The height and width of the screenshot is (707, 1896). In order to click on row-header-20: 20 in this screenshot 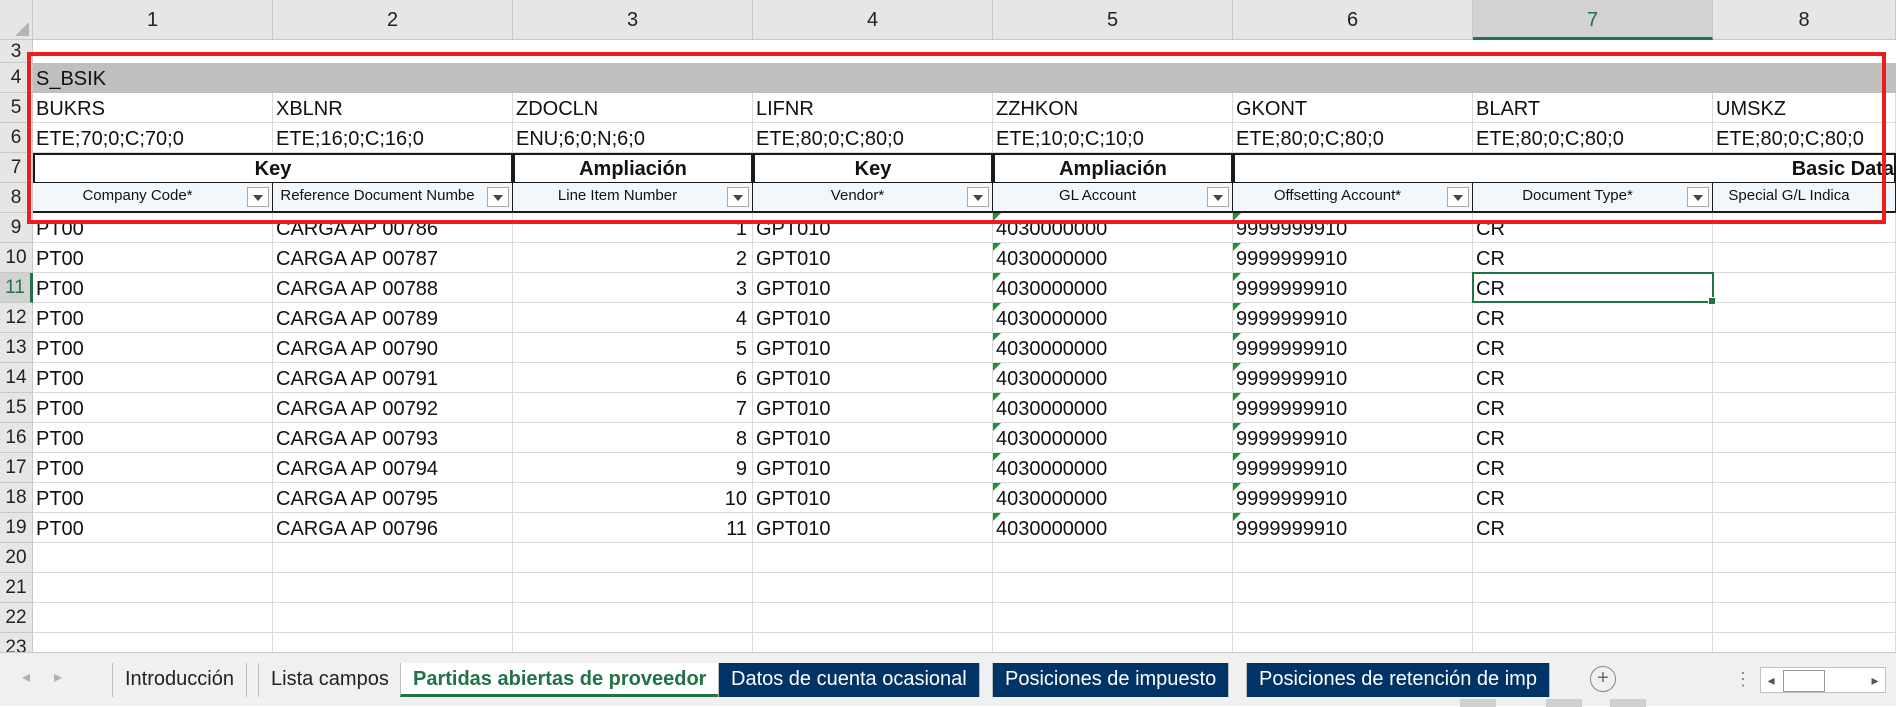, I will do `click(16, 558)`.